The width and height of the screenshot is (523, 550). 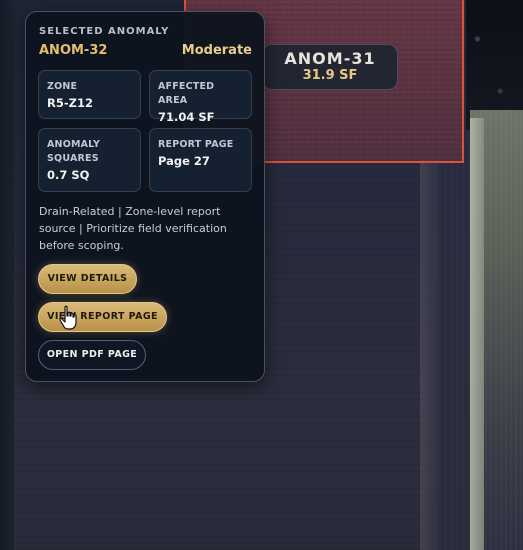 I want to click on open-pdf-page-button: OPEN PDF PAGE, so click(x=92, y=355).